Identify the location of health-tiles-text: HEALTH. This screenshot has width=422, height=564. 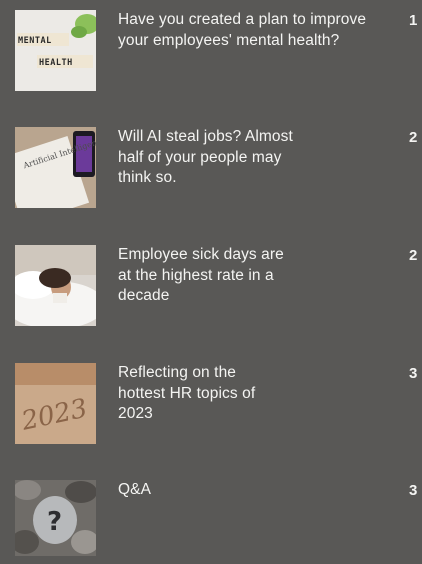
(56, 63).